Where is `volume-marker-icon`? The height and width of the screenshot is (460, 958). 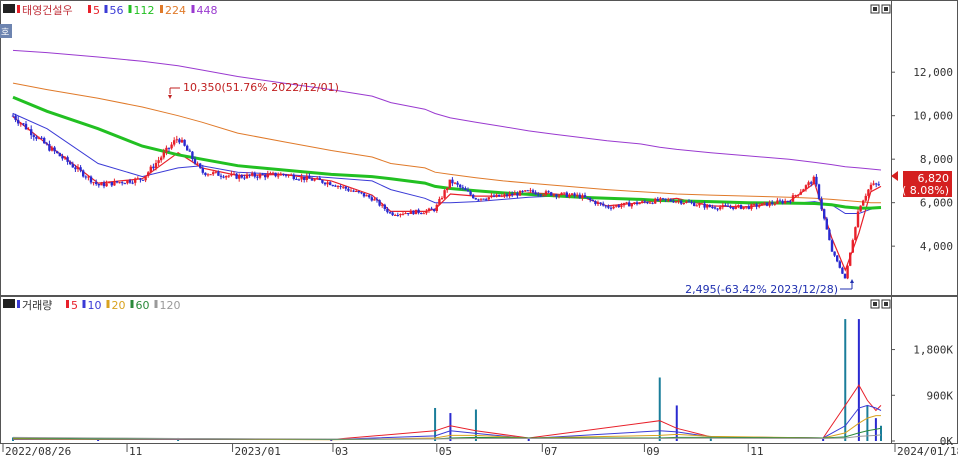 volume-marker-icon is located at coordinates (18, 304).